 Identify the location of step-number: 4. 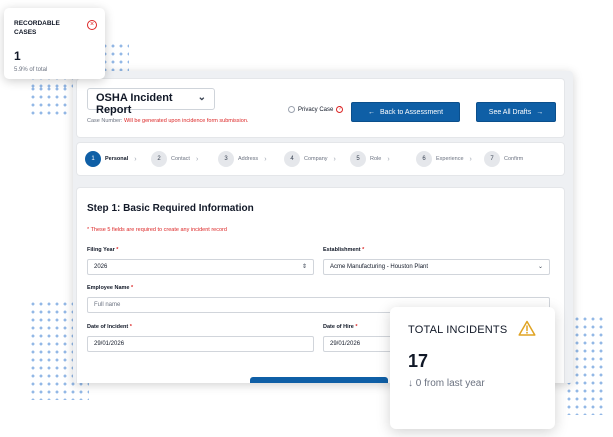
(292, 159).